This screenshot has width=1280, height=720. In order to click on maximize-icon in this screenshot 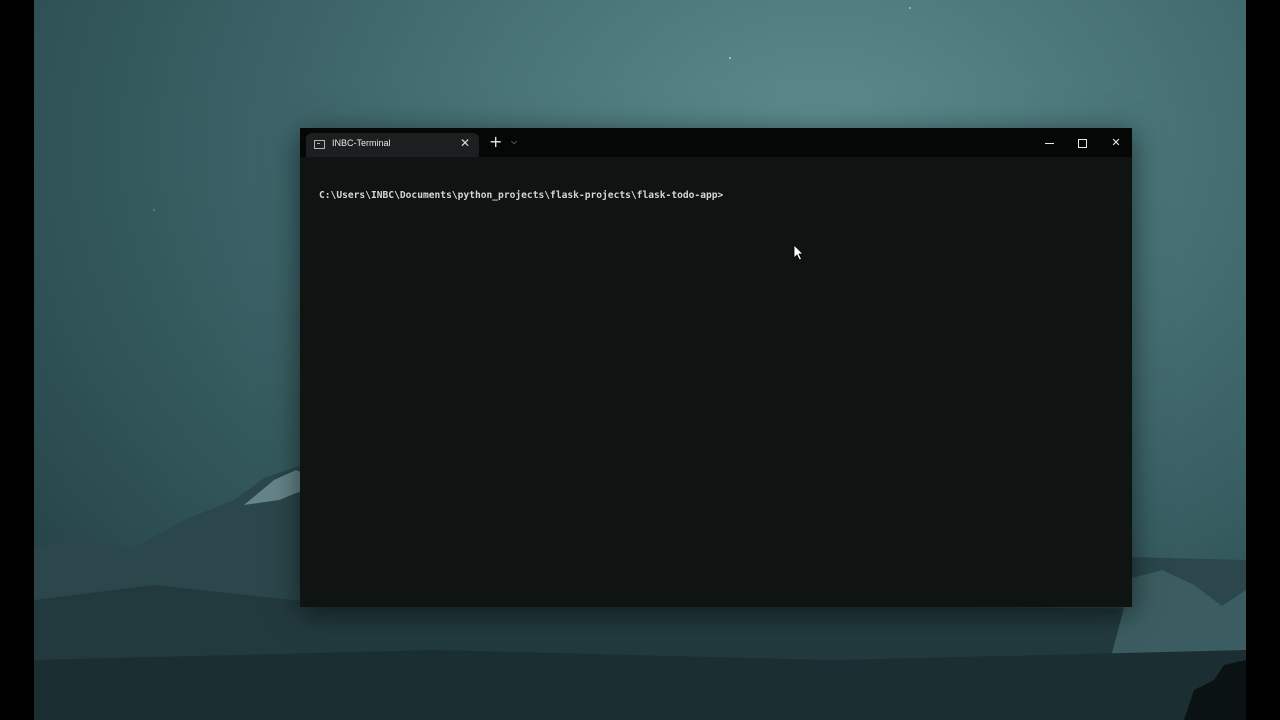, I will do `click(1082, 143)`.